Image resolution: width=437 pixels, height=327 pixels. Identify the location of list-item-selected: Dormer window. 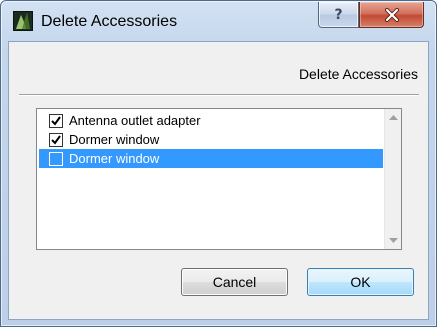
(211, 158).